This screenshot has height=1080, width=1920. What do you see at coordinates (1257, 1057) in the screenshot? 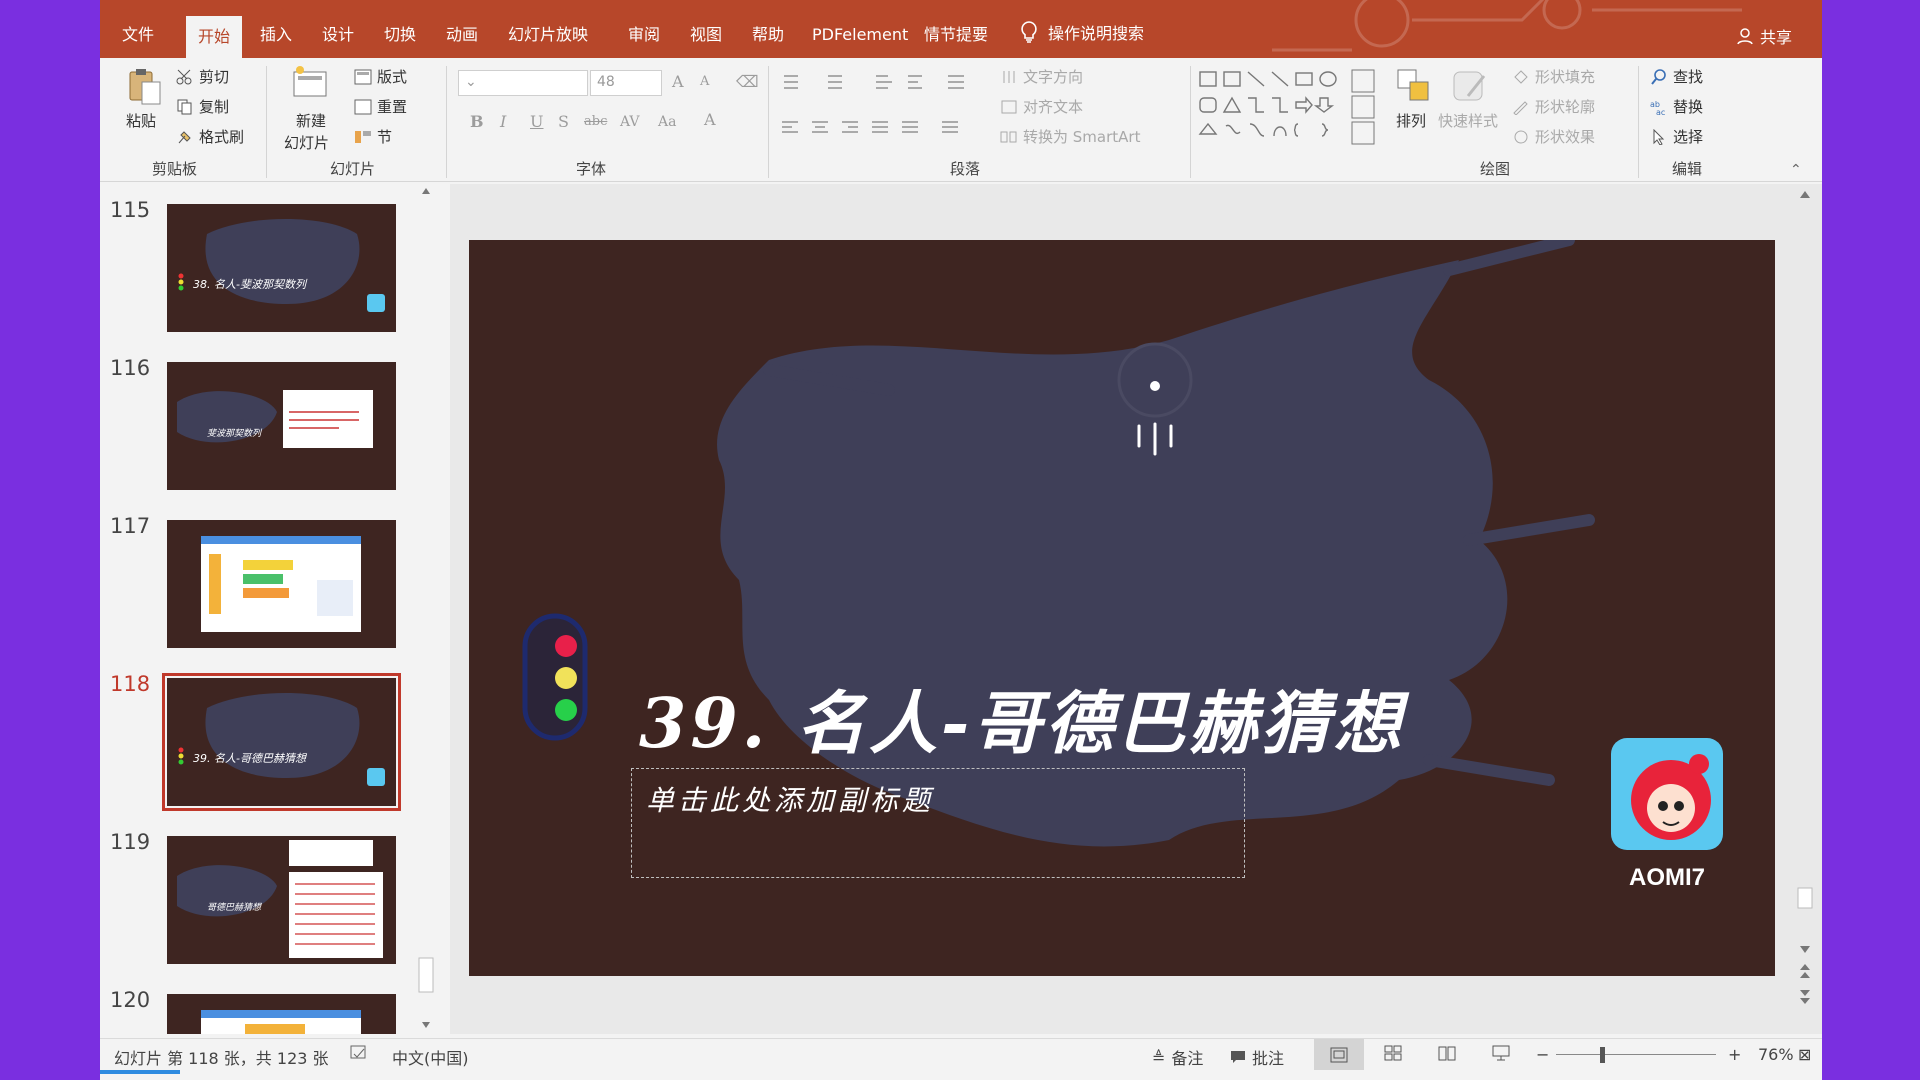
I see `comments-button: 批注` at bounding box center [1257, 1057].